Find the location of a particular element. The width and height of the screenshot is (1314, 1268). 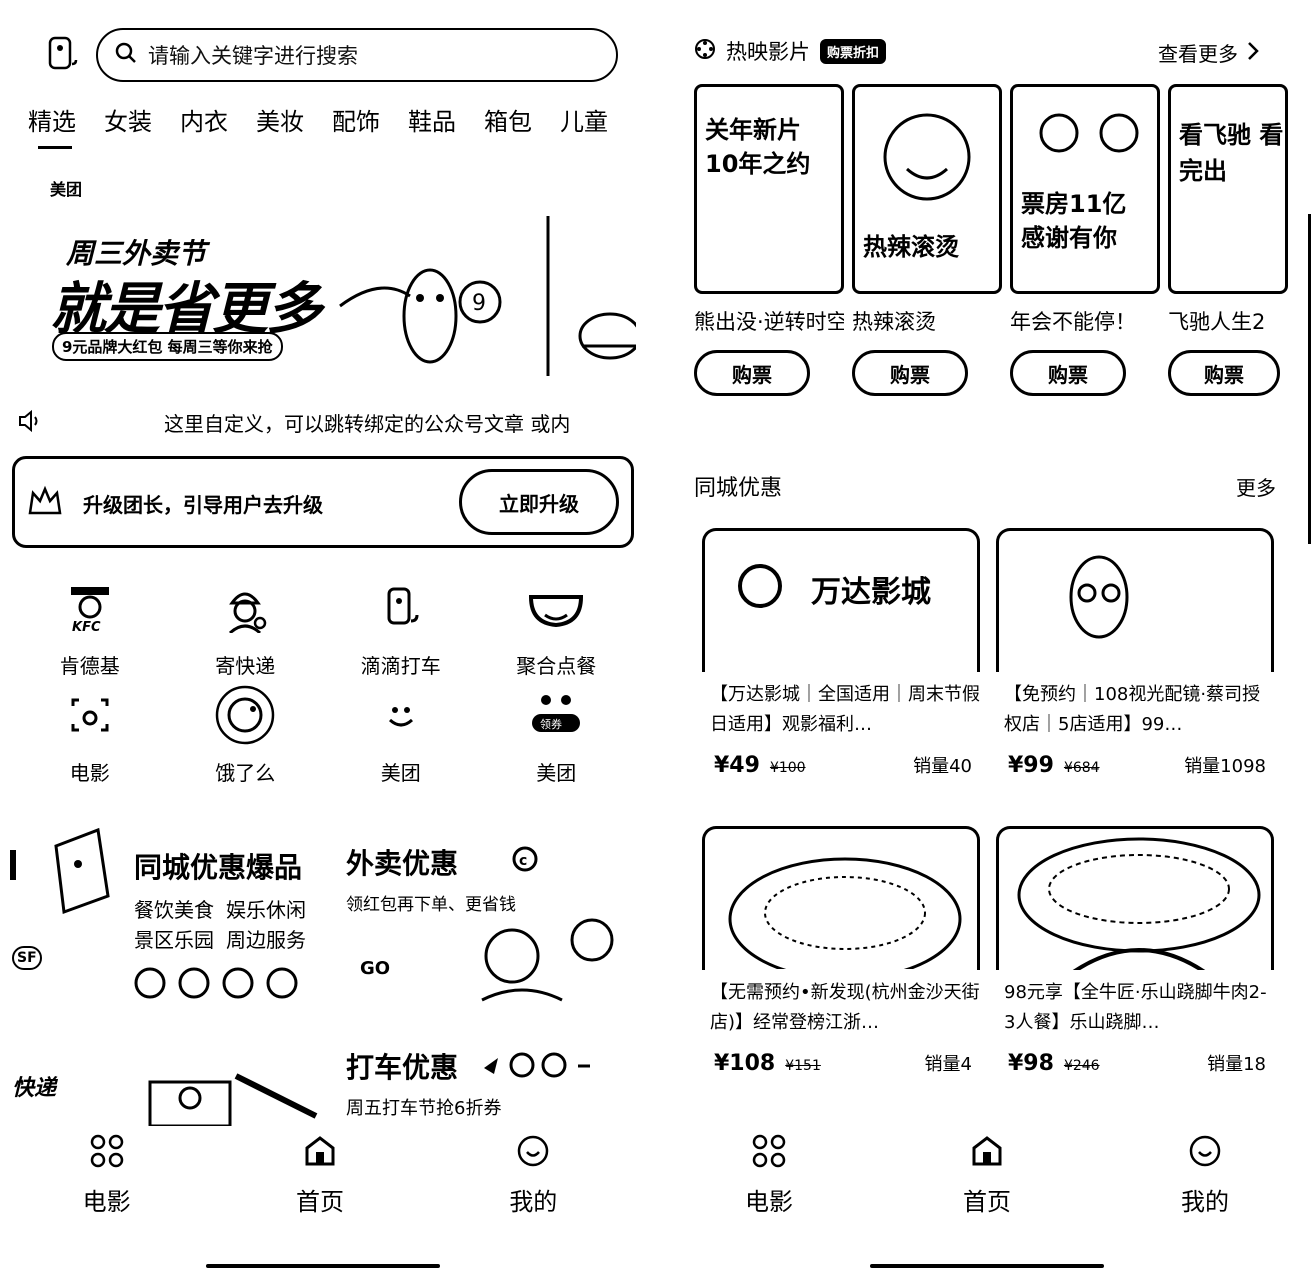

courier-icon is located at coordinates (245, 608).